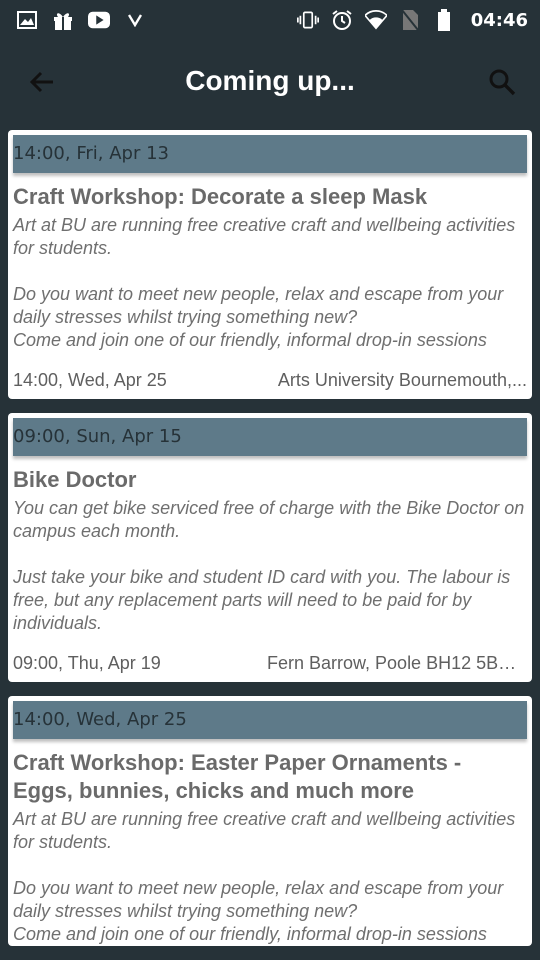 The image size is (540, 960). I want to click on event-title: Craft Workshop: Decorate a sleep Mask, so click(220, 196).